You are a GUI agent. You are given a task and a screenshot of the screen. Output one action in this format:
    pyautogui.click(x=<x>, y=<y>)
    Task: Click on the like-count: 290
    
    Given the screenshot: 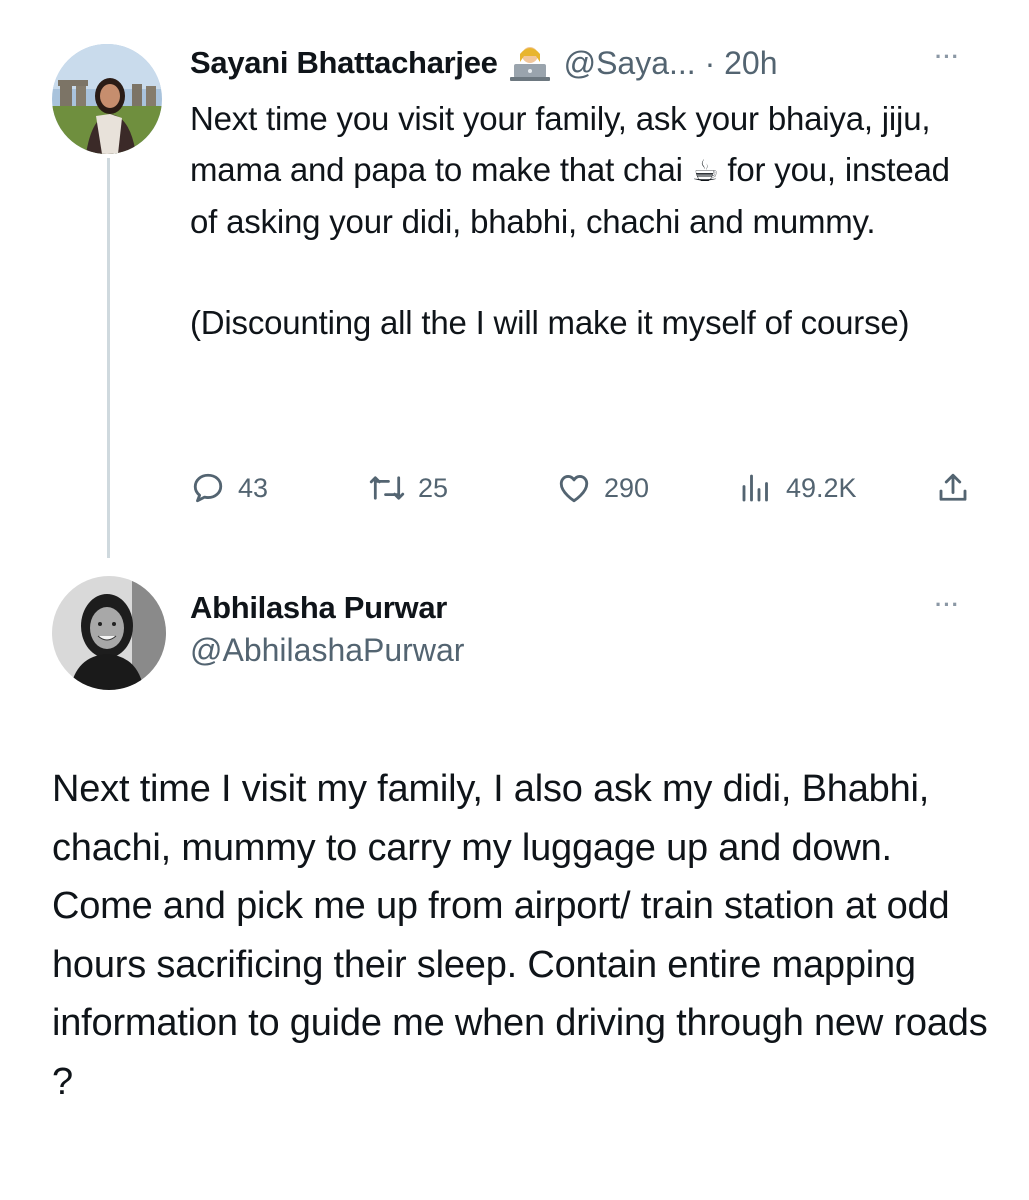 What is the action you would take?
    pyautogui.click(x=627, y=487)
    